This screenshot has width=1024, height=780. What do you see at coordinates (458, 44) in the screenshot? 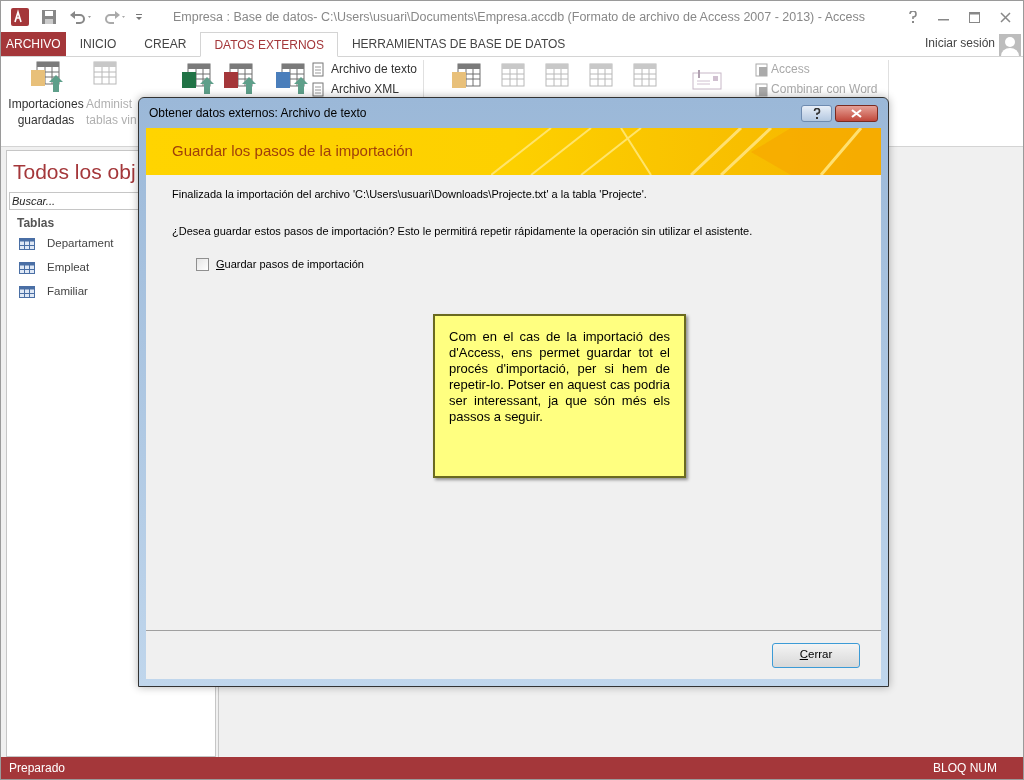
I see `ribbon-tab: HERRAMIENTAS DE BASE DE DATOS` at bounding box center [458, 44].